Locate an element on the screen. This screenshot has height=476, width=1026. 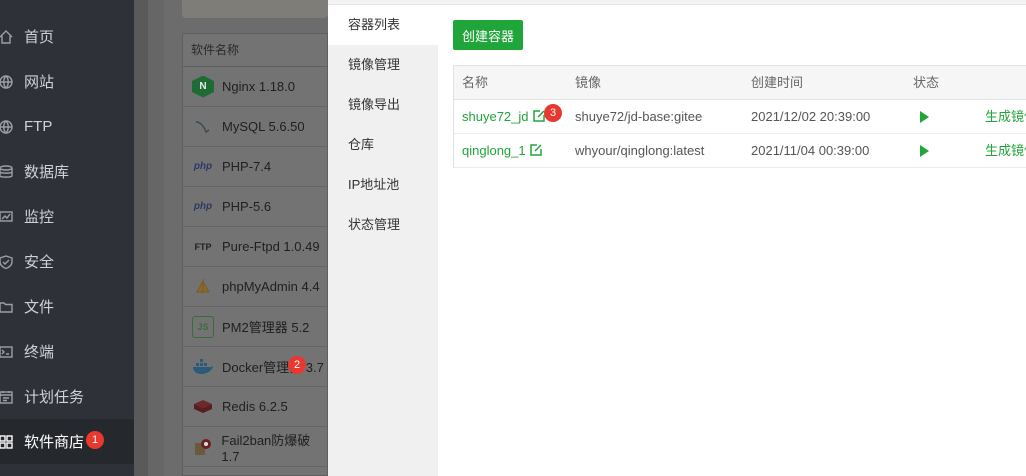
sidebar-item-label: 首页 is located at coordinates (39, 37).